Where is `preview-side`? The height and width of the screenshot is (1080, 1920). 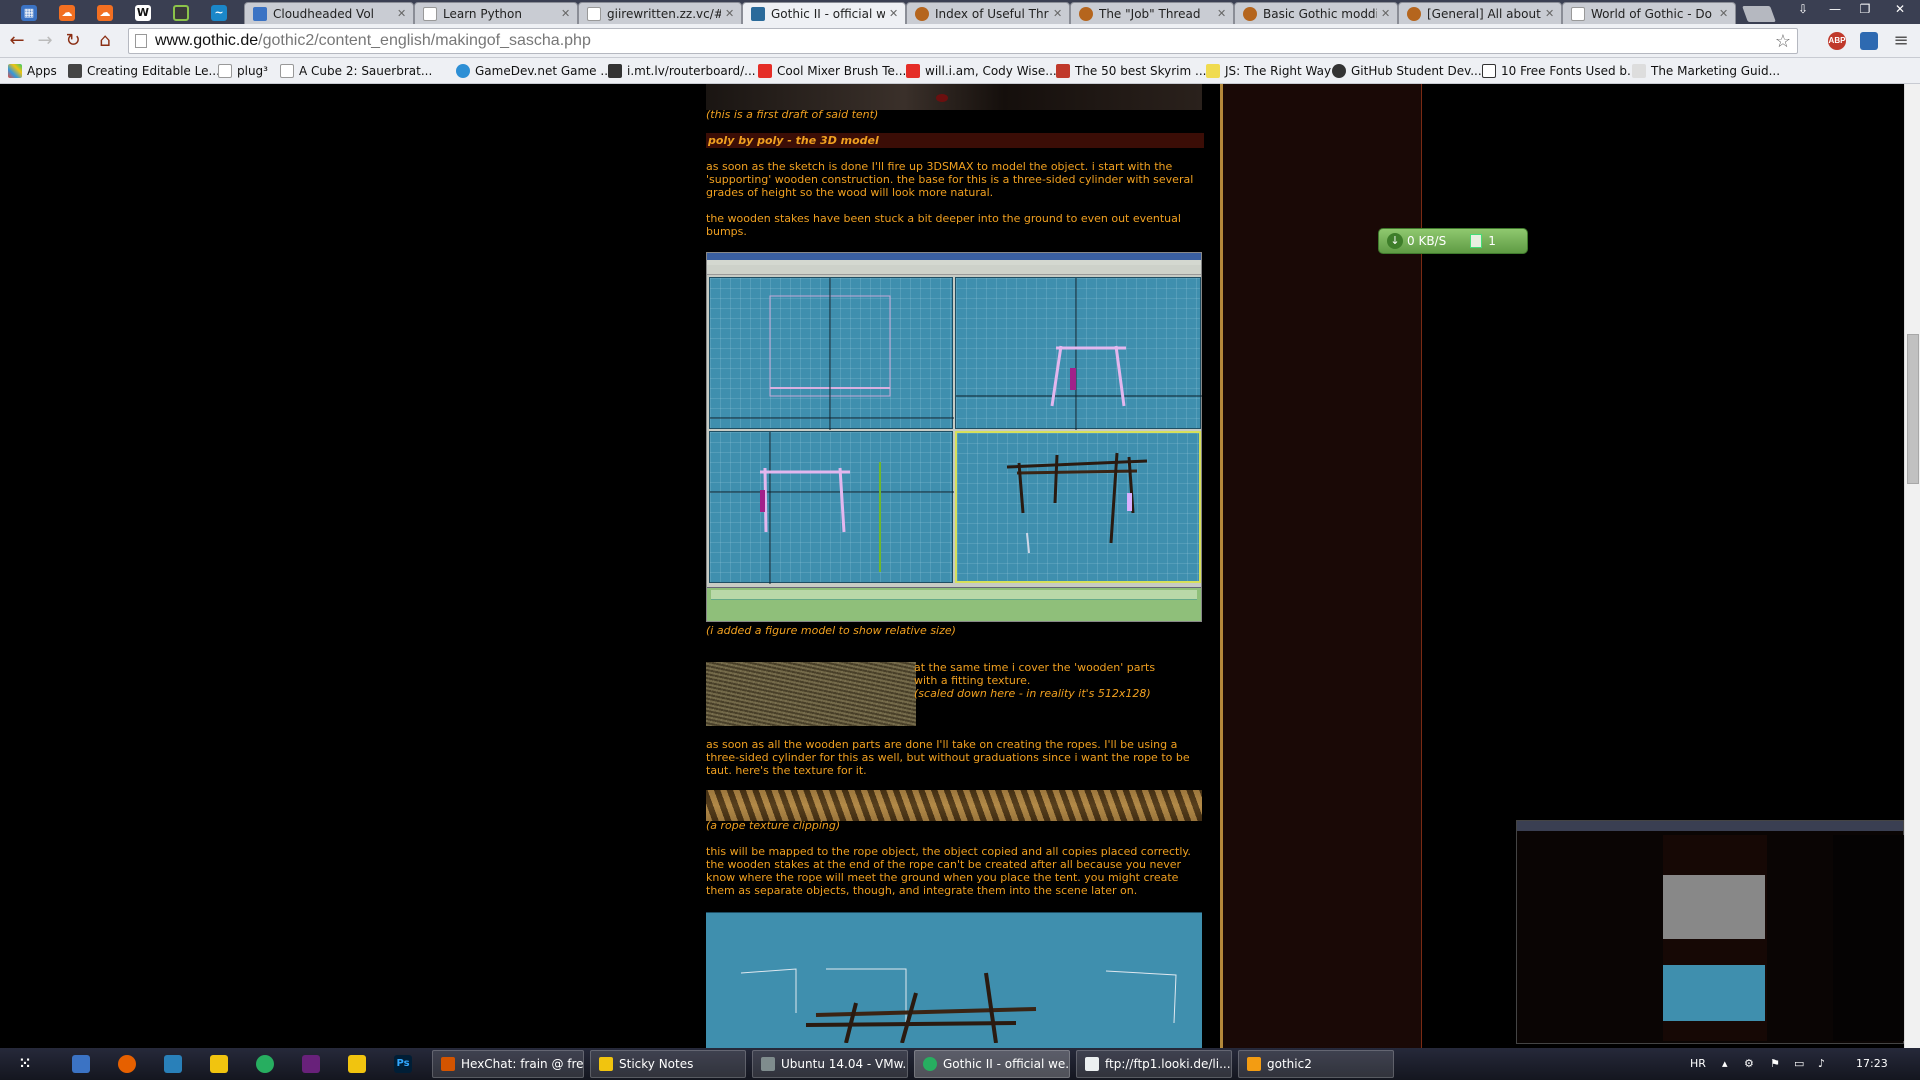
preview-side is located at coordinates (1868, 938).